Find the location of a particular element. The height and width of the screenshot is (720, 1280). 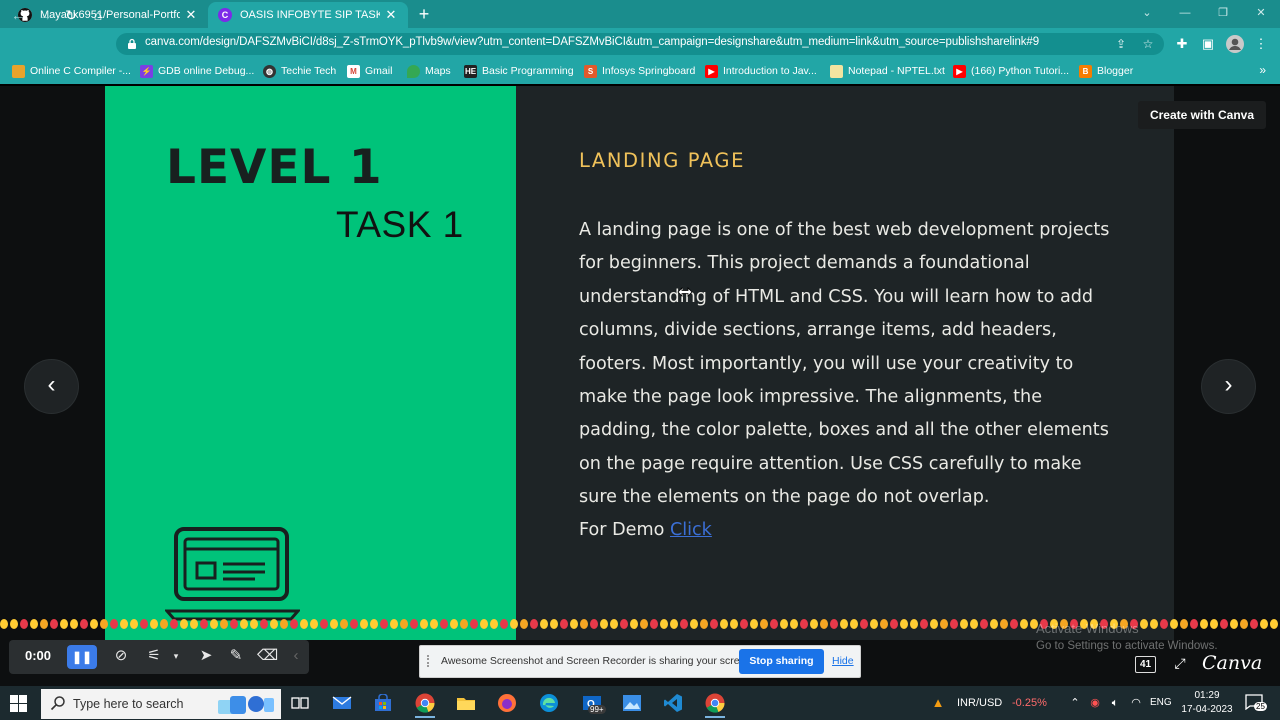

language-indicator: ENG is located at coordinates (1161, 702).